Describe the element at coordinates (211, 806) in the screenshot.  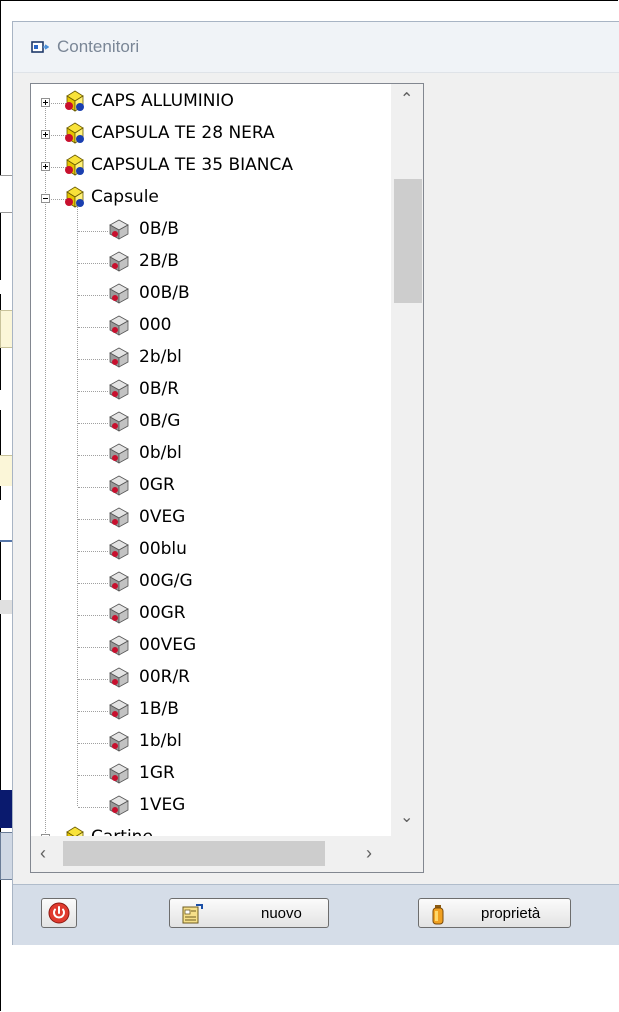
I see `tree-item-row: 1VEG` at that location.